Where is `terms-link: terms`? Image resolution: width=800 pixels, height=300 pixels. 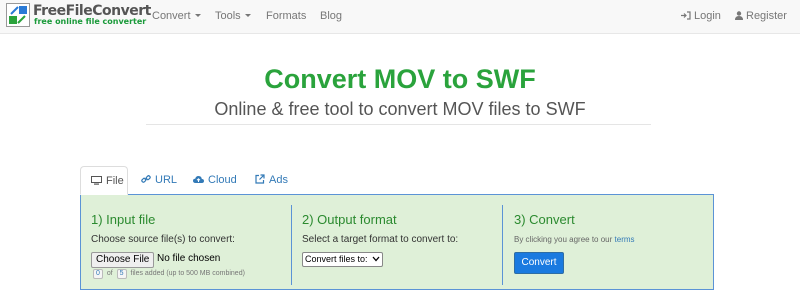
terms-link: terms is located at coordinates (625, 239).